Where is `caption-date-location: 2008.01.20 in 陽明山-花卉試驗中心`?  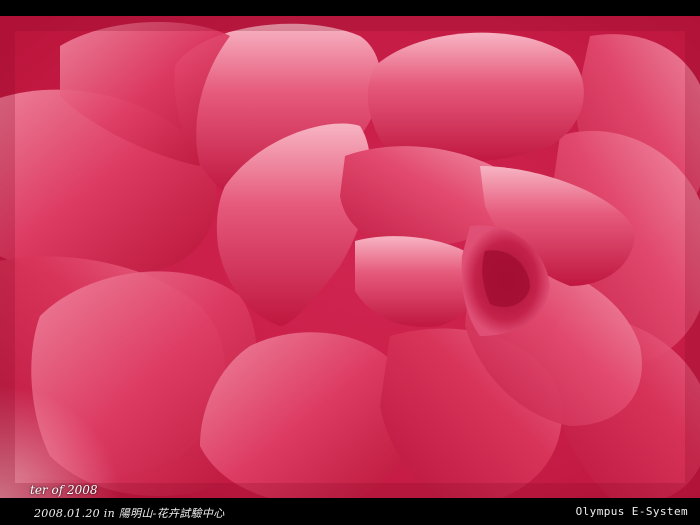 caption-date-location: 2008.01.20 in 陽明山-花卉試驗中心 is located at coordinates (129, 513).